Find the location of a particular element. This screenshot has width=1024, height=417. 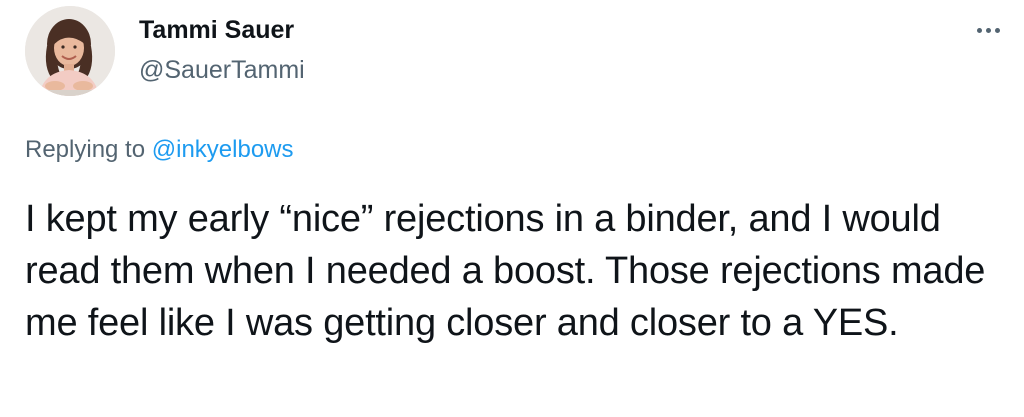

profile-photo-icon is located at coordinates (70, 51).